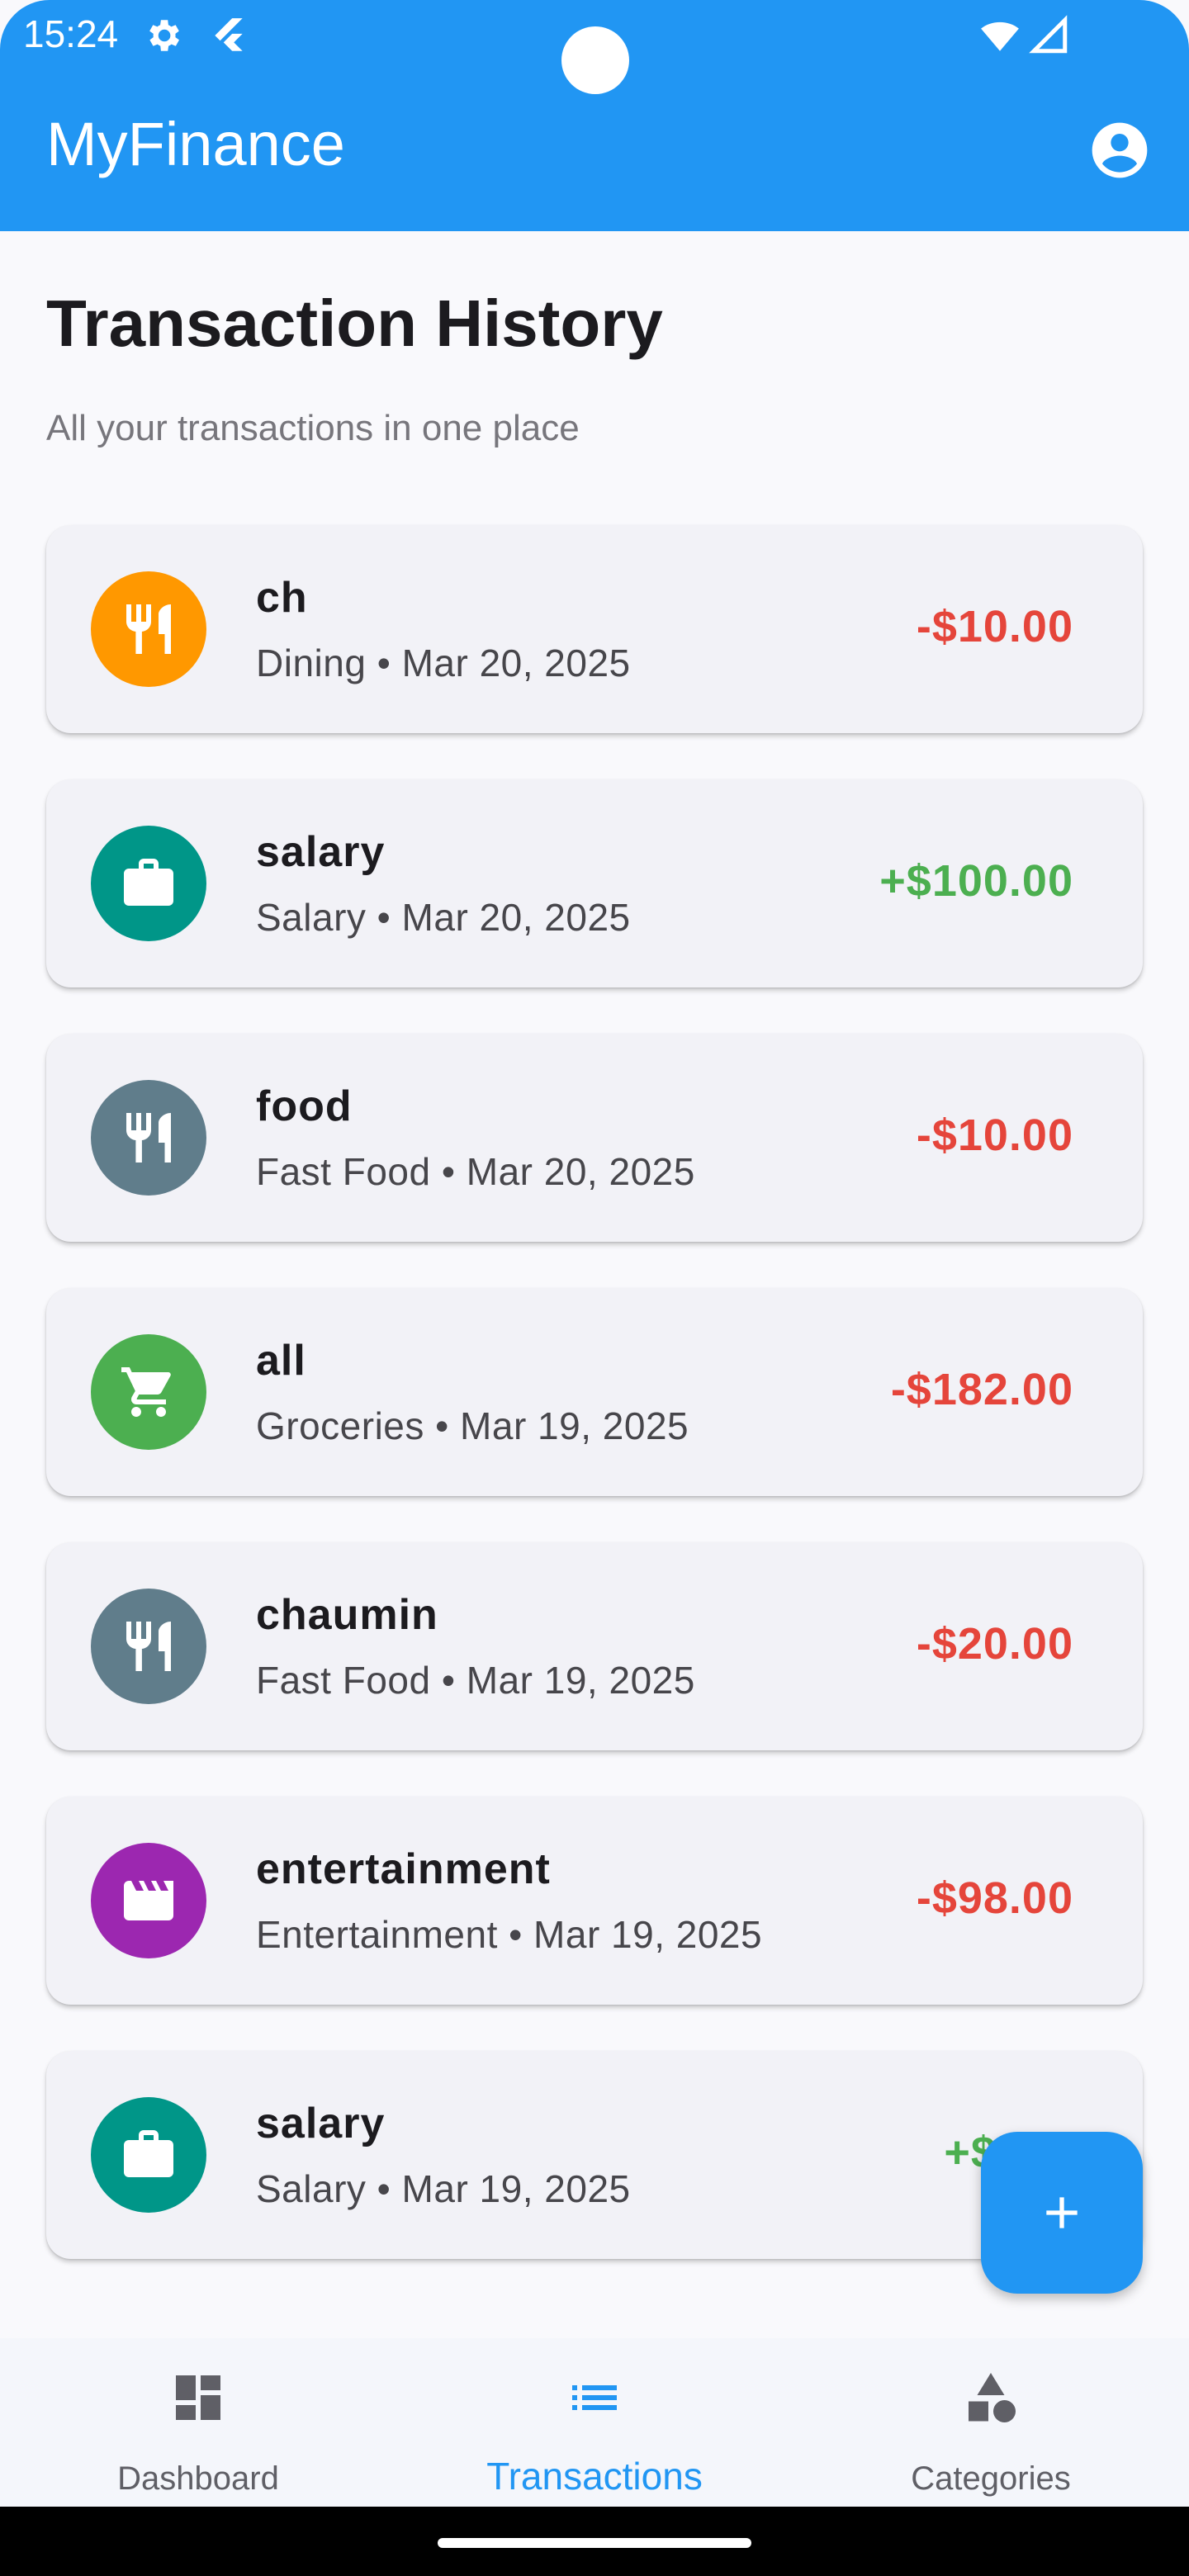 Image resolution: width=1189 pixels, height=2576 pixels. I want to click on nav-item-dashboard: Dashboard, so click(198, 2422).